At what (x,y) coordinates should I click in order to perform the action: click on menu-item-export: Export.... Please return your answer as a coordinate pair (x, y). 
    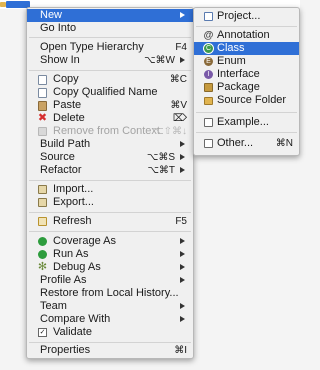
    Looking at the image, I should click on (110, 202).